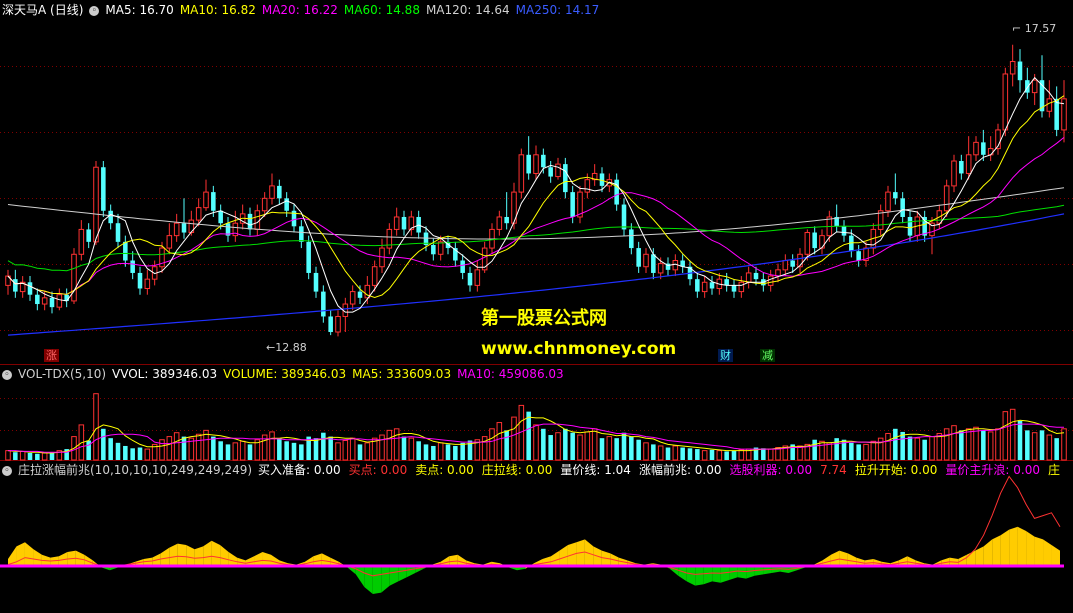 The width and height of the screenshot is (1073, 613). What do you see at coordinates (42, 10) in the screenshot?
I see `stock-title: 深天马A (日线)` at bounding box center [42, 10].